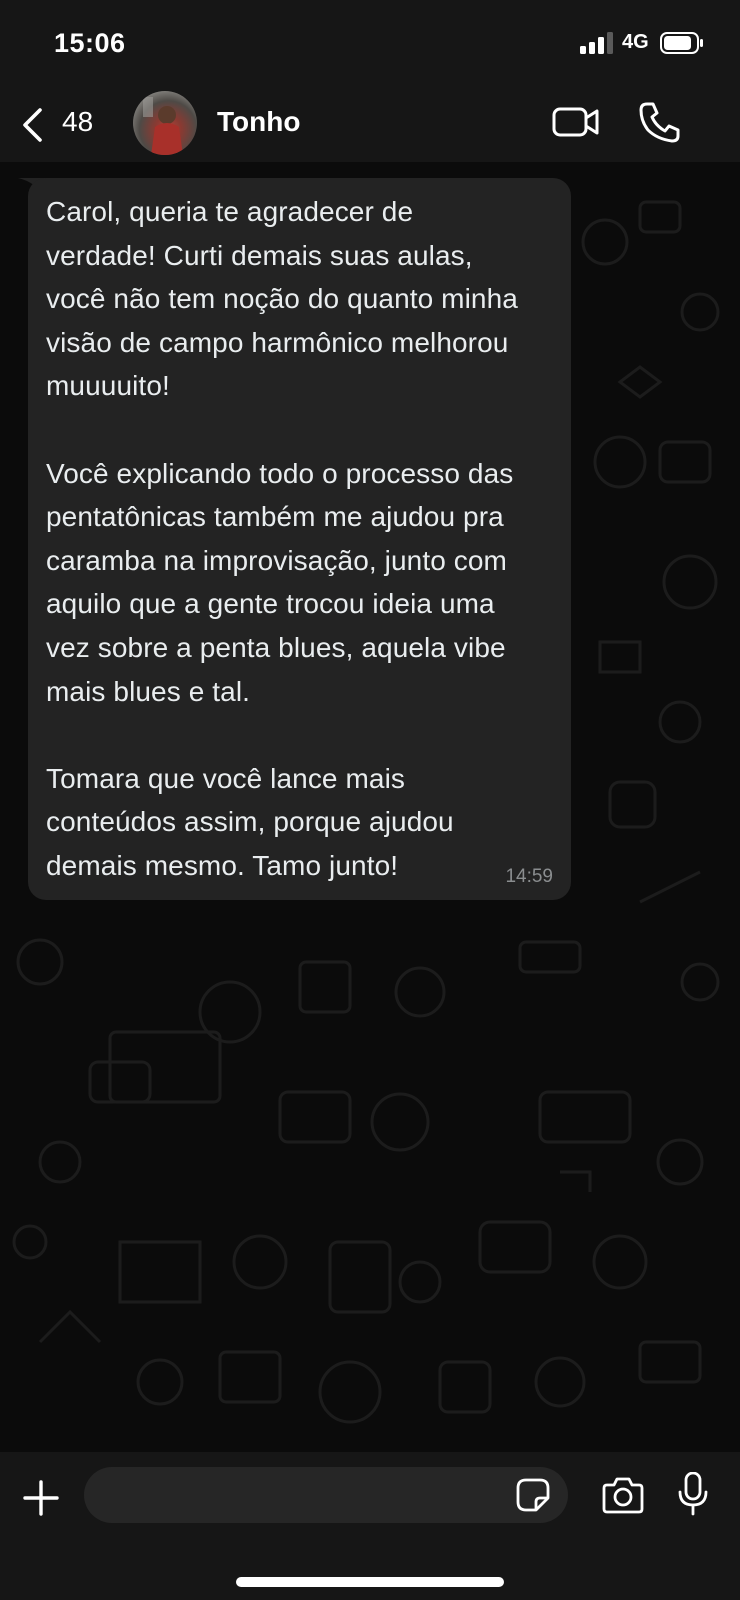 Image resolution: width=740 pixels, height=1600 pixels. I want to click on home-indicator, so click(370, 1582).